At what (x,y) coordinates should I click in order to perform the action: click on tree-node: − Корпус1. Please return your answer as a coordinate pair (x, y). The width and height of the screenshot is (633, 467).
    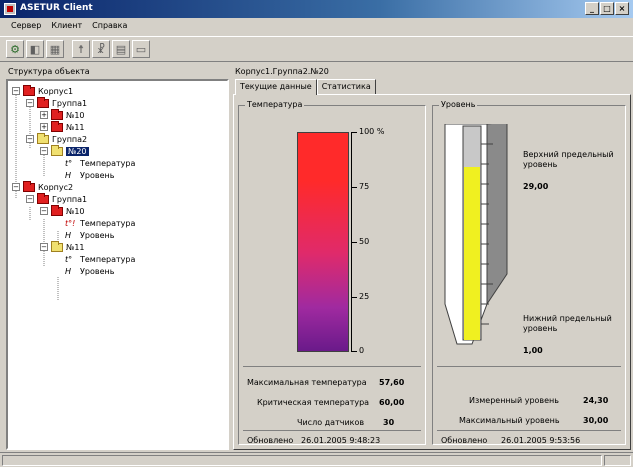
    Looking at the image, I should click on (43, 90).